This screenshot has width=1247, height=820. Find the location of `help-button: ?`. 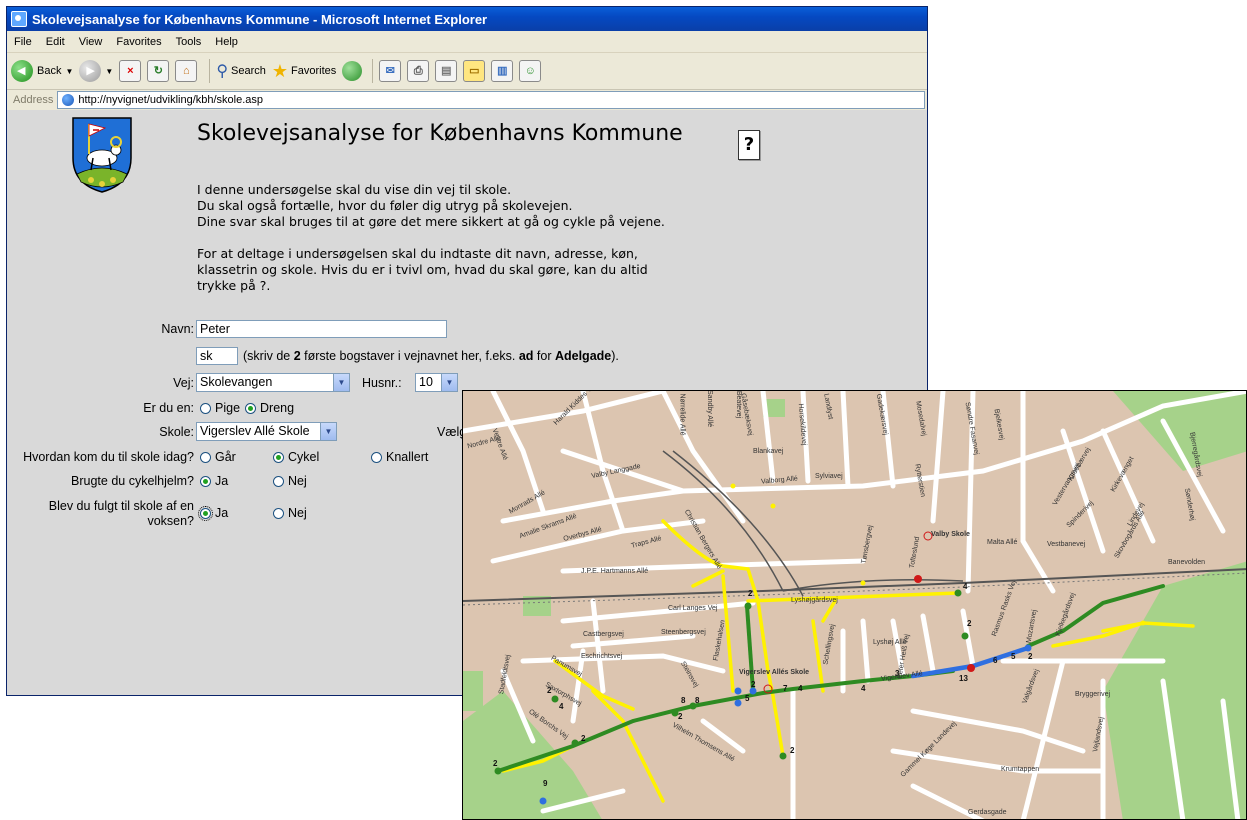

help-button: ? is located at coordinates (749, 145).